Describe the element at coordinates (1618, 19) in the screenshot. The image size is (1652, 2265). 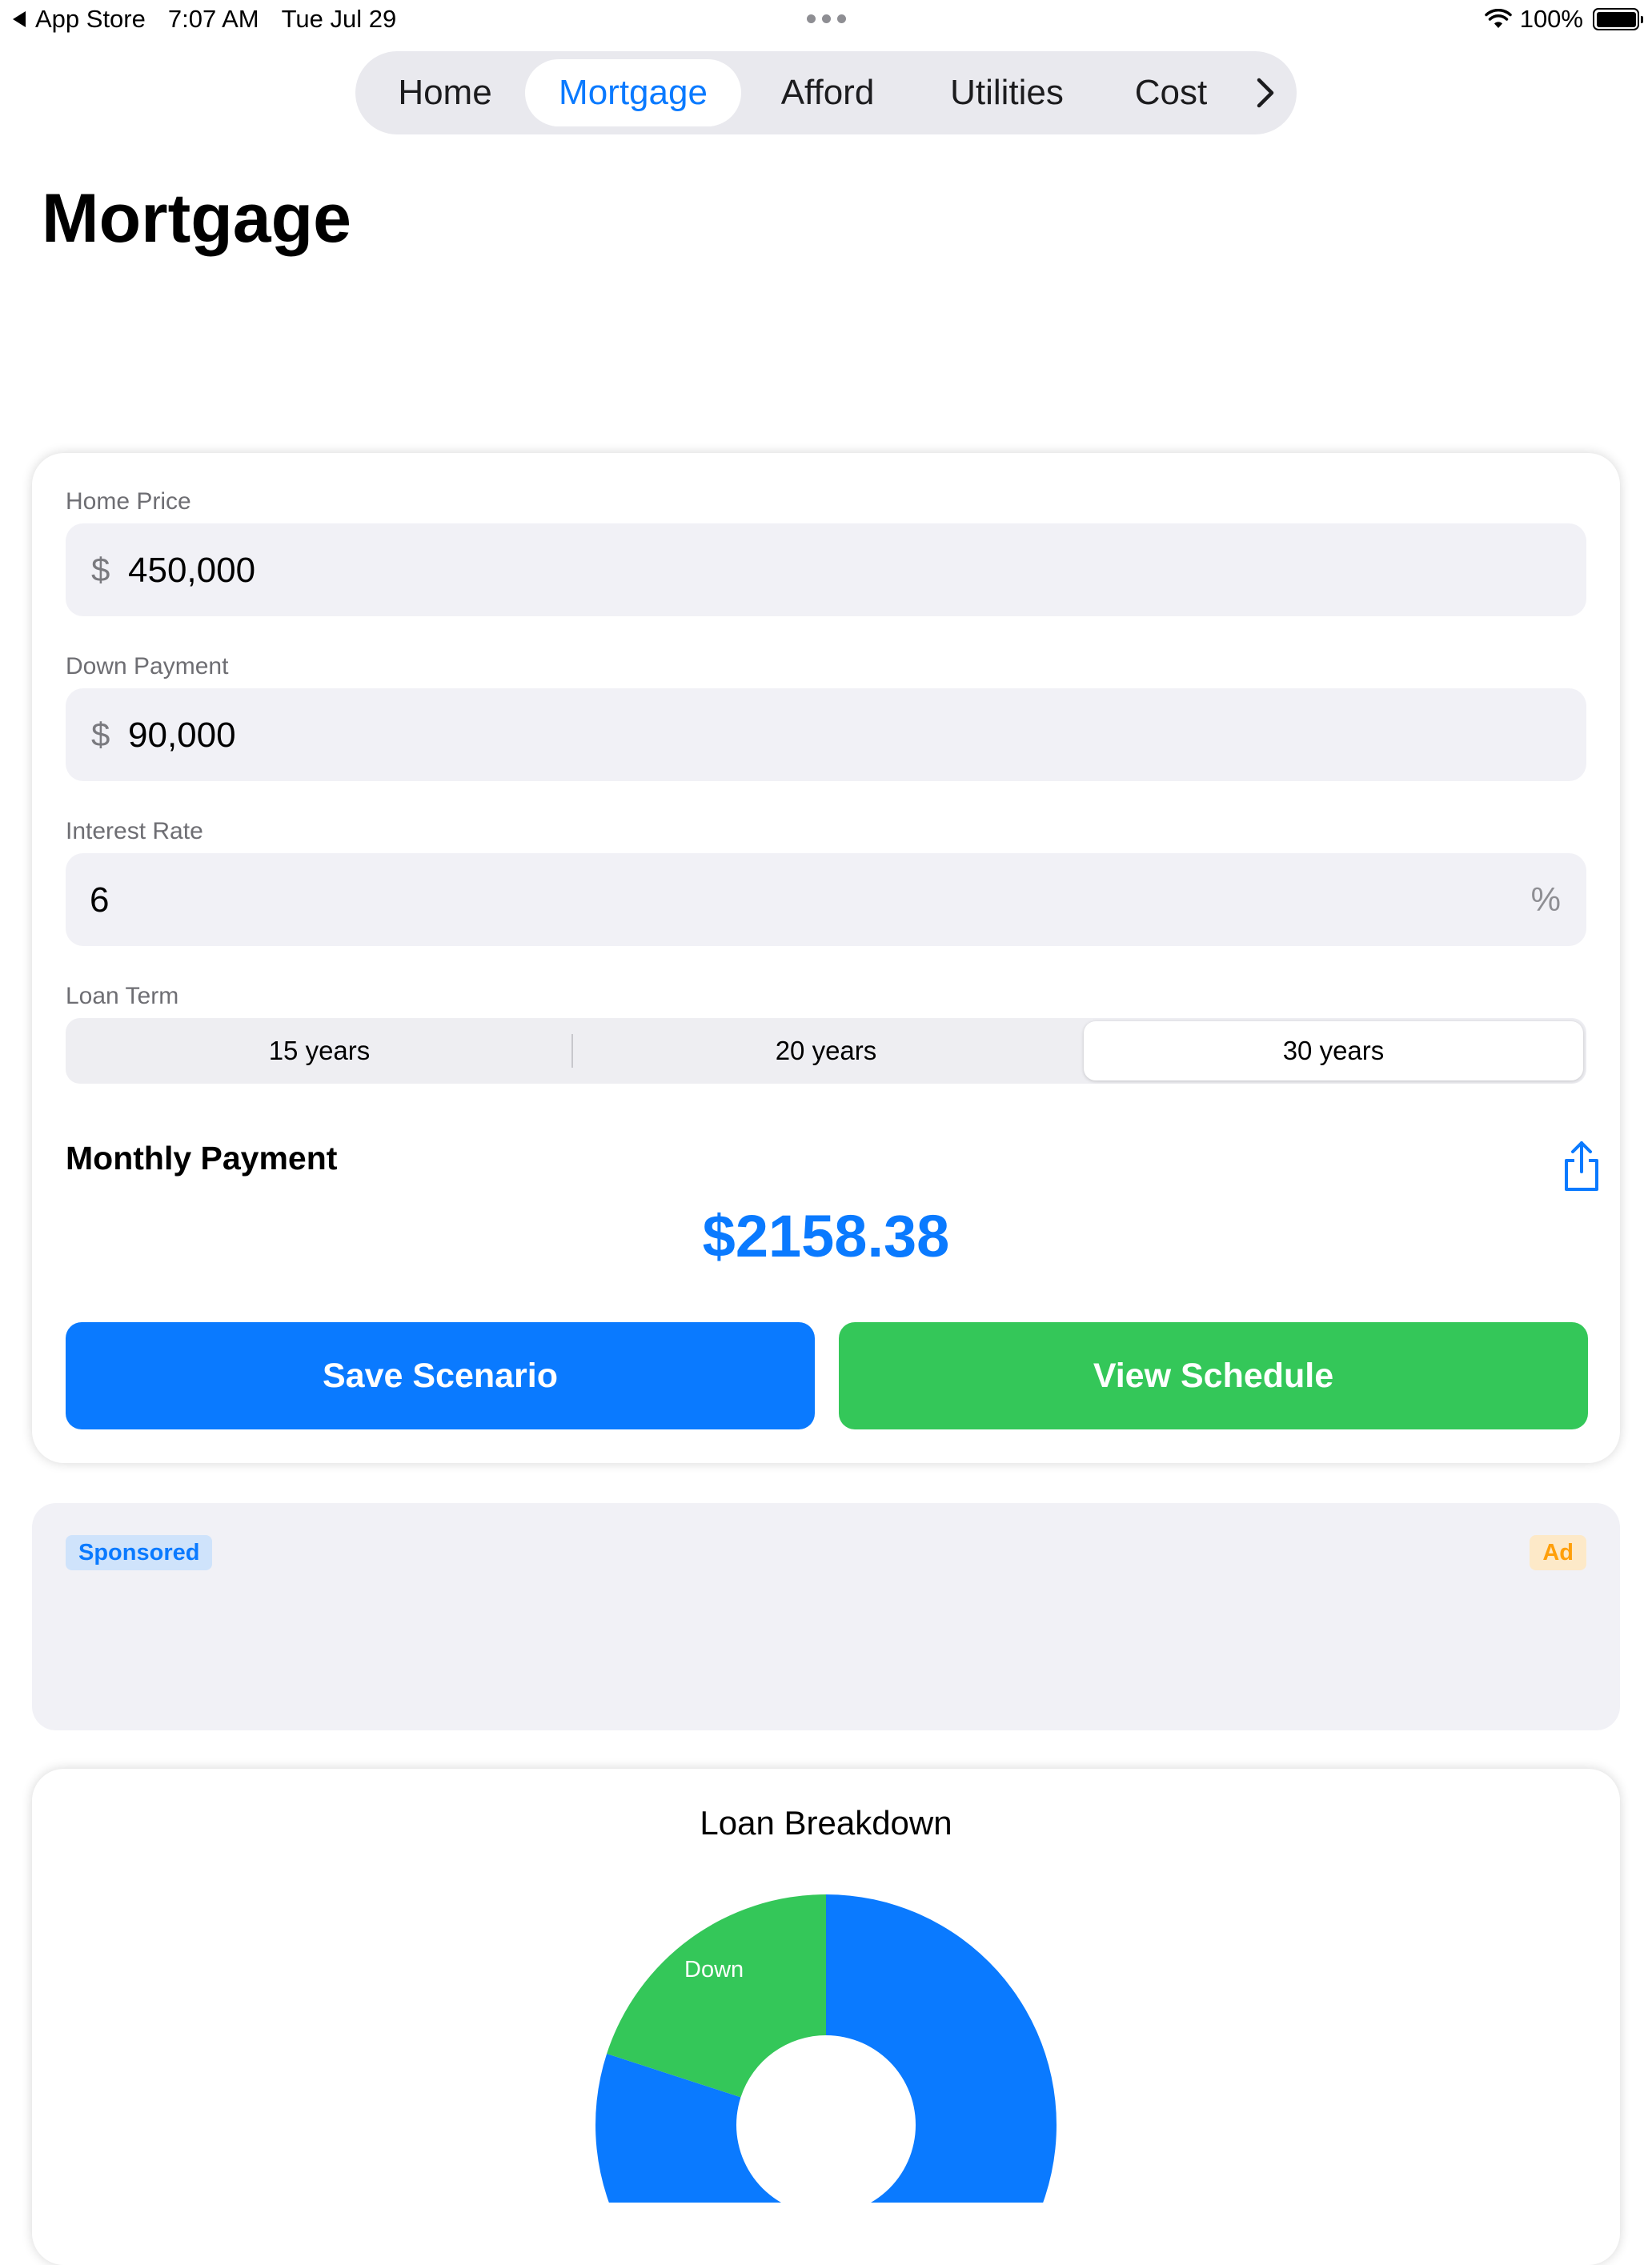
I see `battery-icon` at that location.